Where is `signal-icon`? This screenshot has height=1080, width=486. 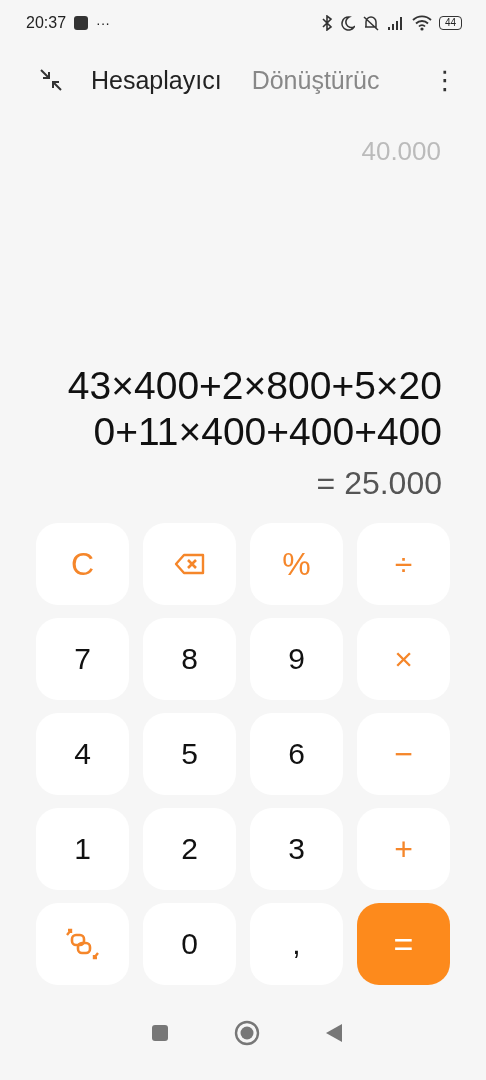
signal-icon is located at coordinates (395, 23).